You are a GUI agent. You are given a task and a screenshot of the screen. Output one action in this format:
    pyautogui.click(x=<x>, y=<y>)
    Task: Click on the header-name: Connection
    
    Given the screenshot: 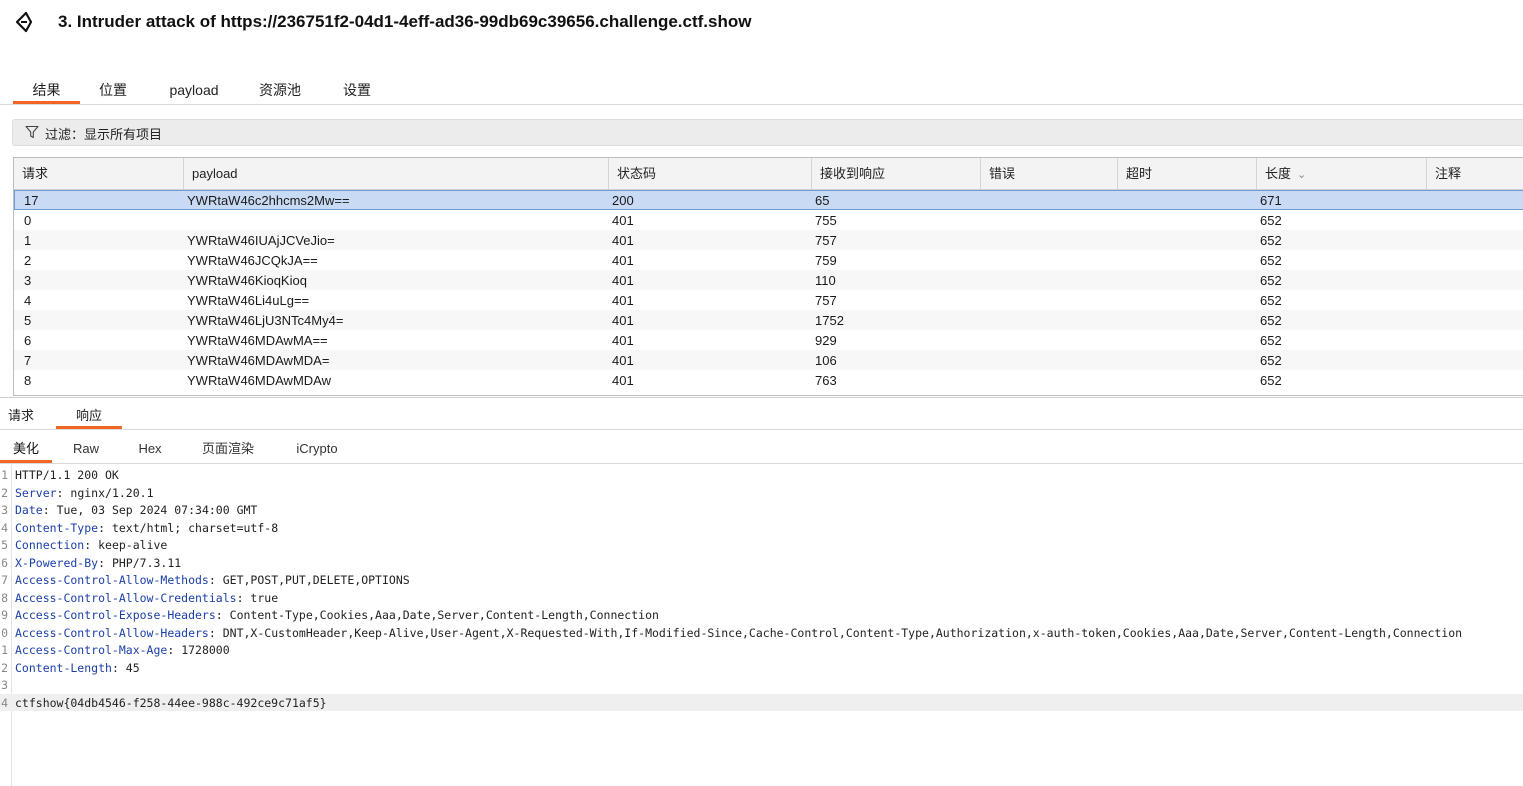 What is the action you would take?
    pyautogui.click(x=50, y=545)
    